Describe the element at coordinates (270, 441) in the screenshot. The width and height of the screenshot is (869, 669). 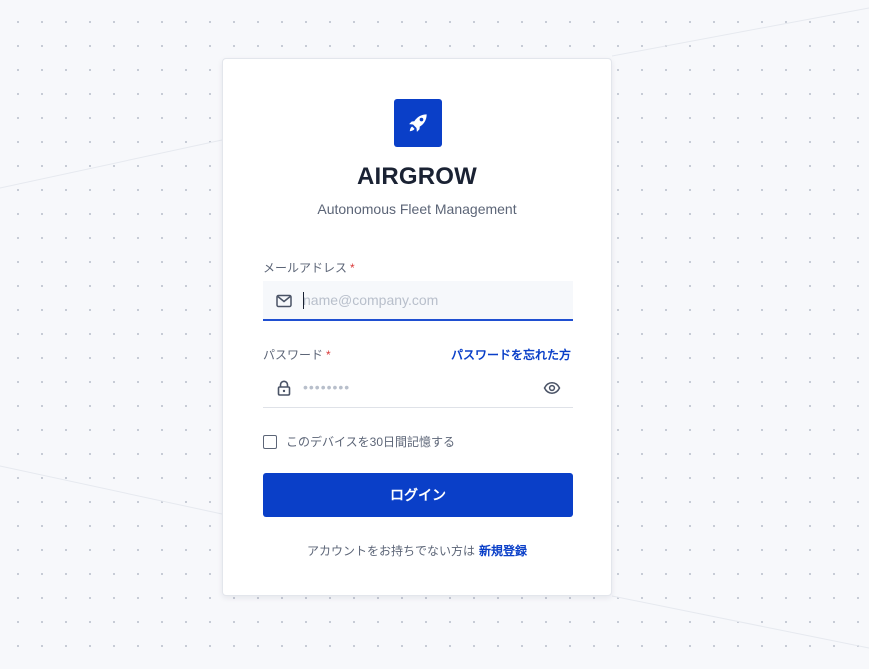
I see `remember-checkbox` at that location.